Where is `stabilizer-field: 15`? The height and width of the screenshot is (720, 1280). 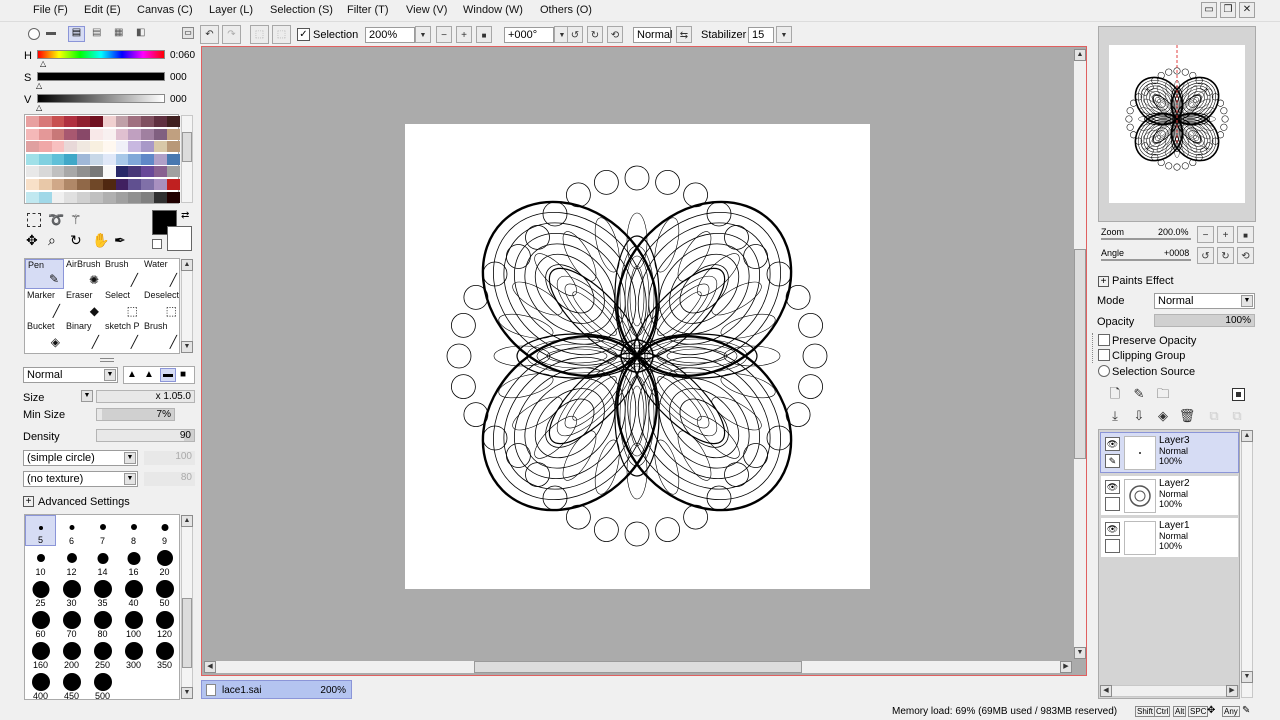 stabilizer-field: 15 is located at coordinates (761, 35).